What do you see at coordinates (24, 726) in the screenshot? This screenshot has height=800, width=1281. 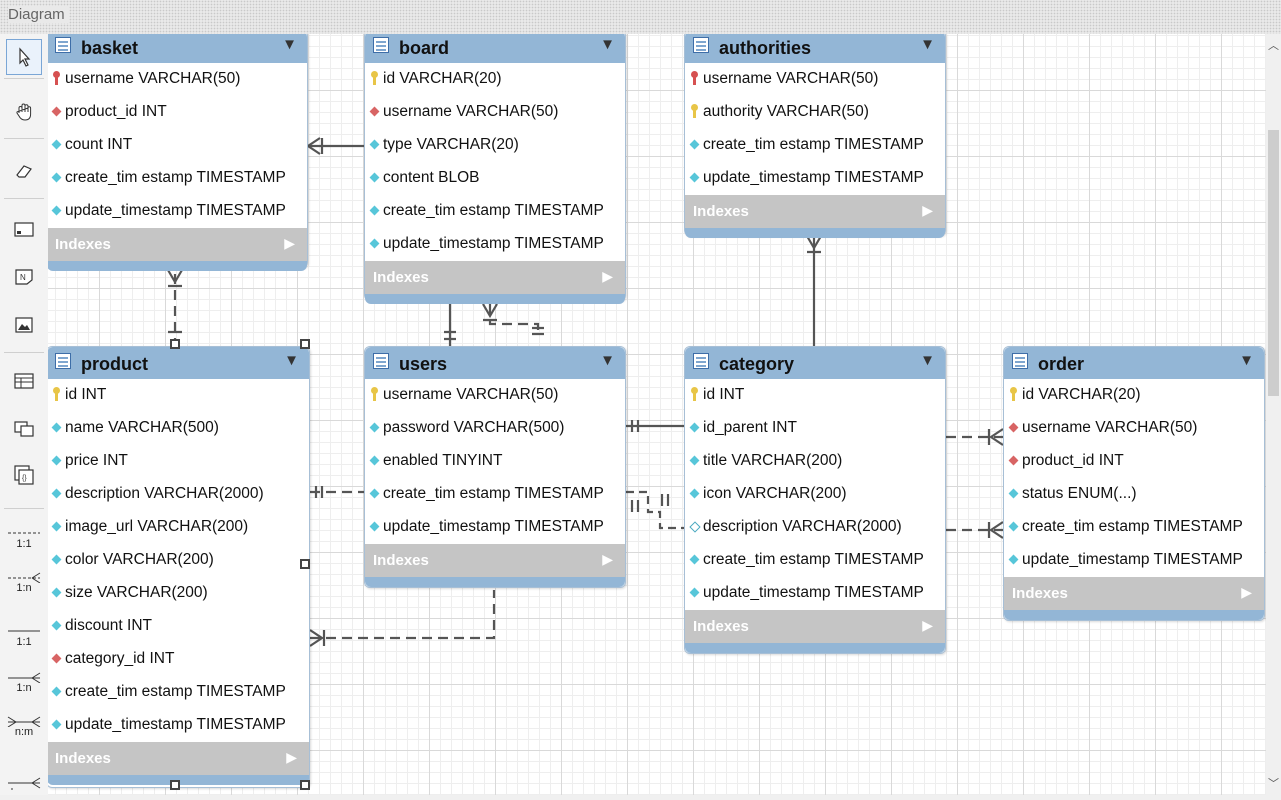 I see `relationship-n-m-identifying-tool: n:m` at bounding box center [24, 726].